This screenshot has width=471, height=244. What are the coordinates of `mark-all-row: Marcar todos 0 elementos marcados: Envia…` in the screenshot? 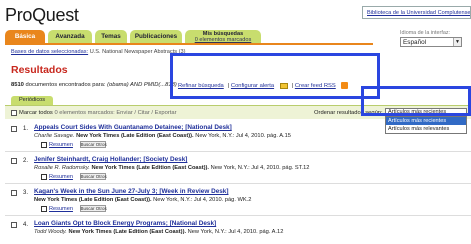 It's located at (98, 113).